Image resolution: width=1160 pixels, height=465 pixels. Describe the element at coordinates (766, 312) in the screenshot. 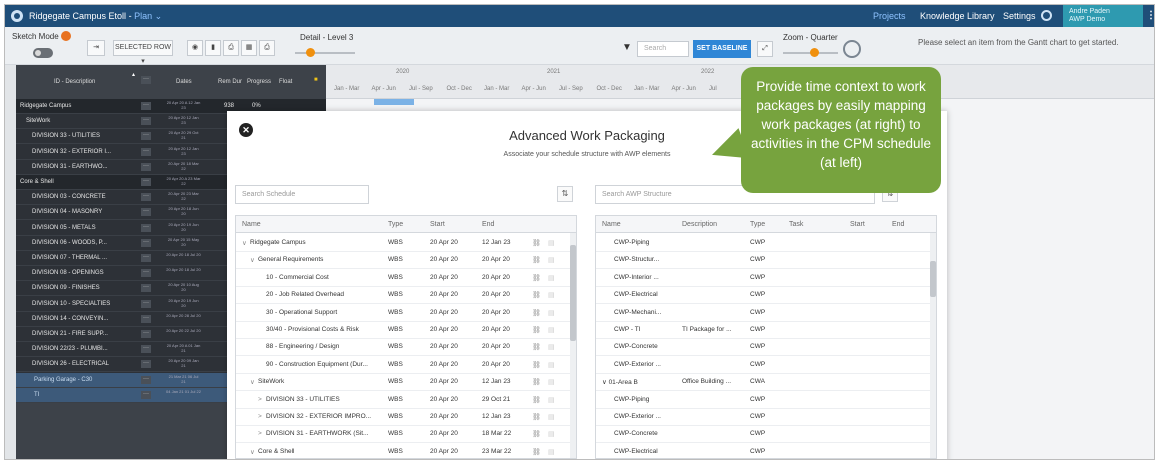

I see `awp-row: CWP-Mechani... CWP` at that location.